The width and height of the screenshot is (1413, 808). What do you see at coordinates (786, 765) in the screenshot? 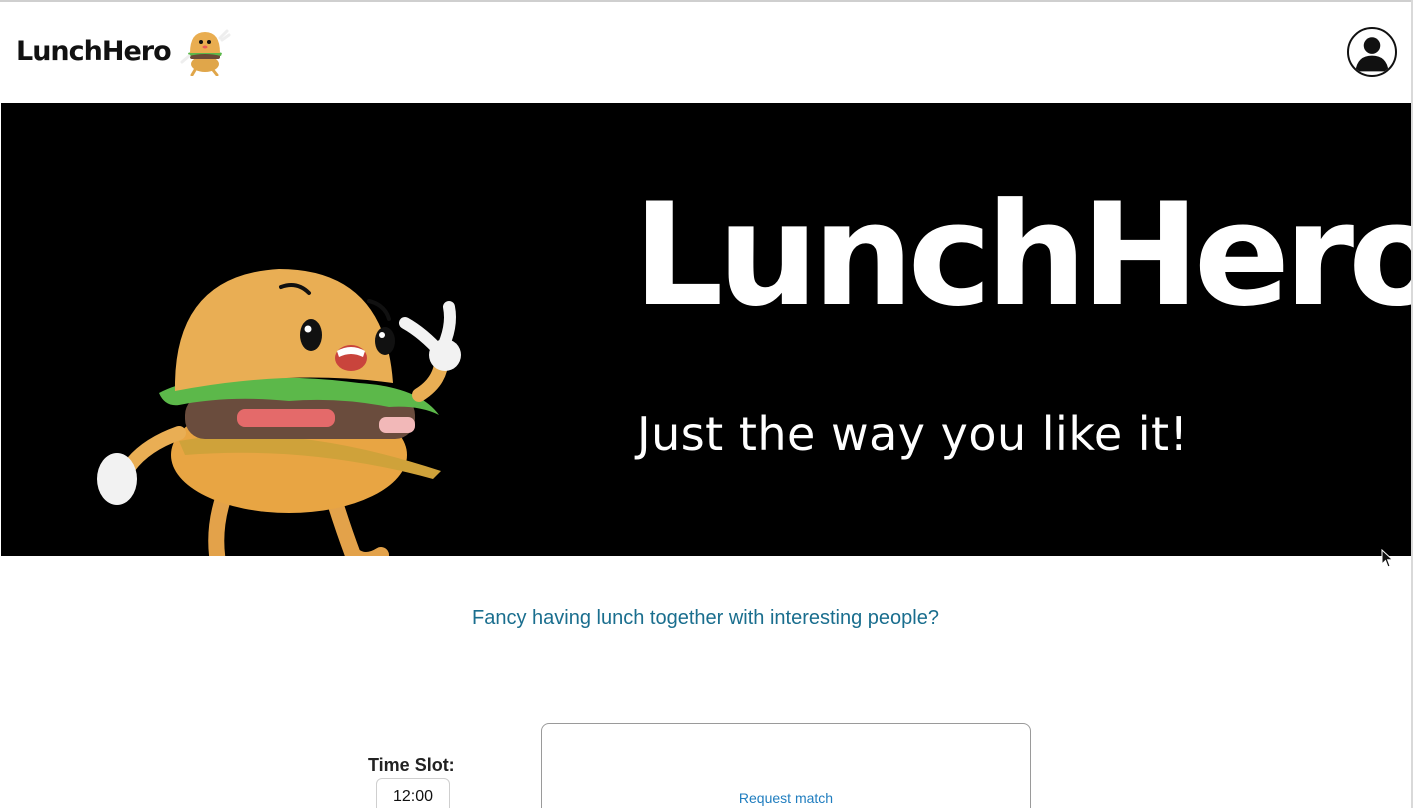
I see `match-card: Request match` at bounding box center [786, 765].